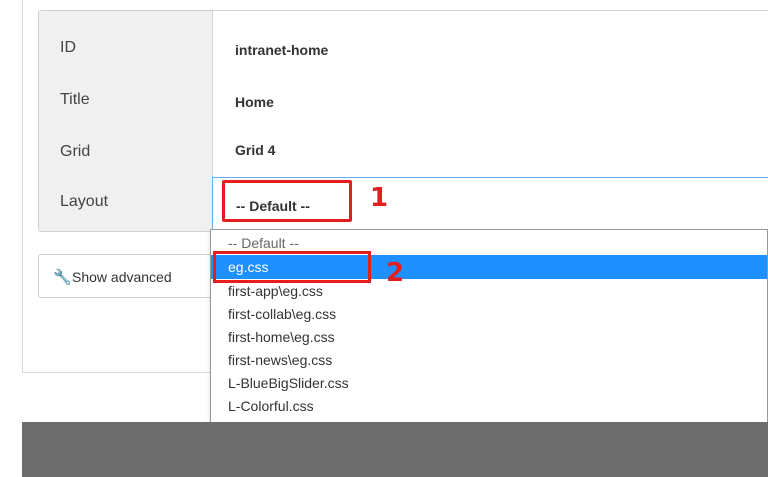  I want to click on grid-label: Grid, so click(75, 151).